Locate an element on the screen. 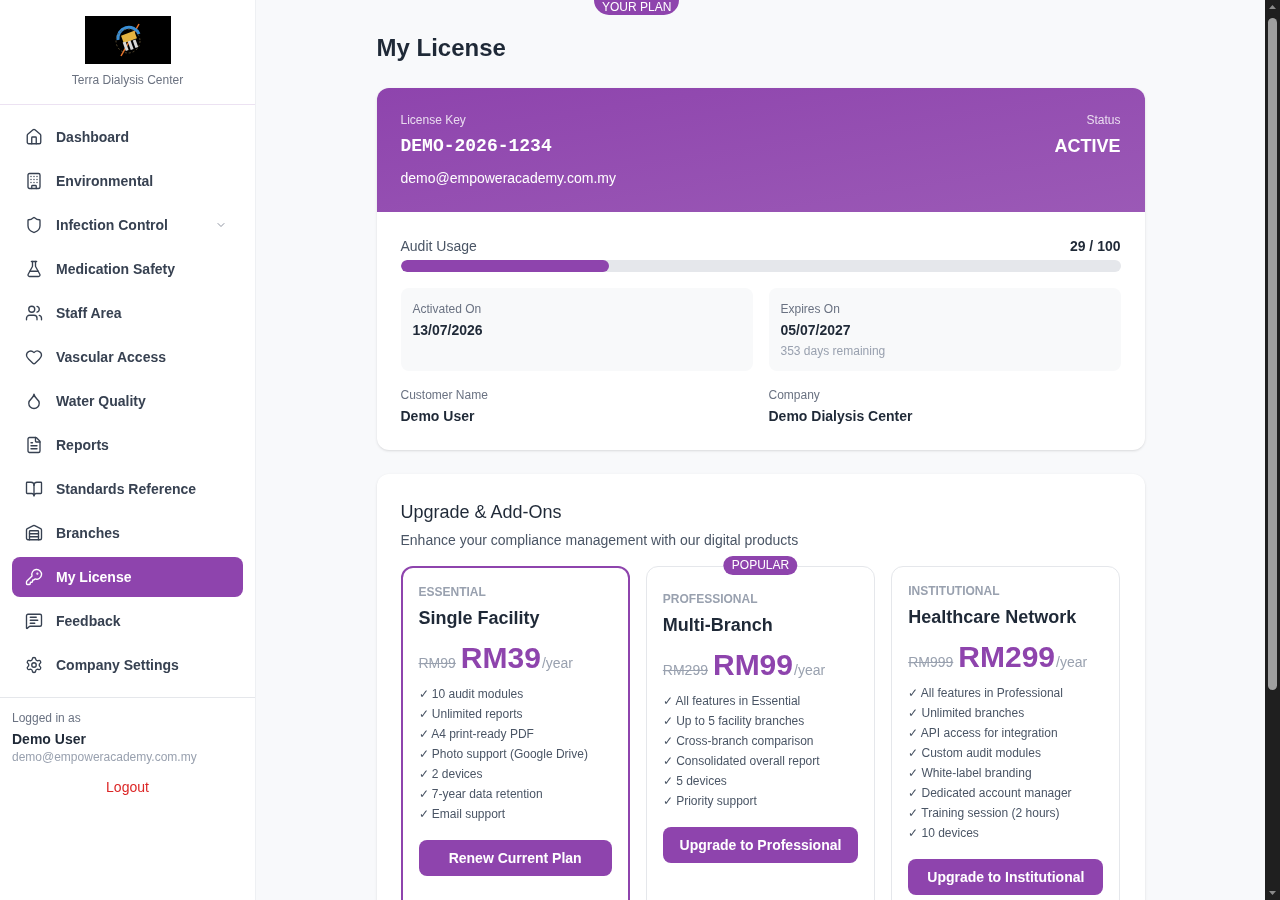 The image size is (1280, 900). scrollbar is located at coordinates (1272, 450).